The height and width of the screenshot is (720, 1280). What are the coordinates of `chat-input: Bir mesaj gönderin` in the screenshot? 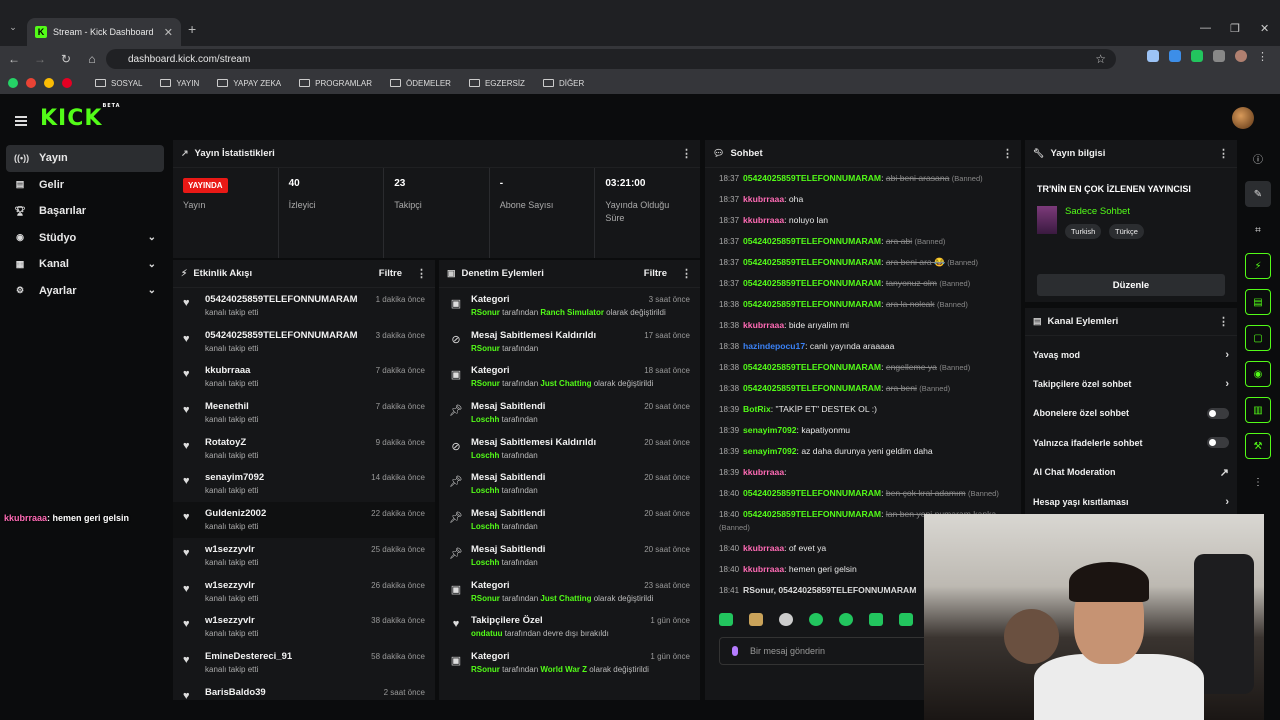 It's located at (829, 651).